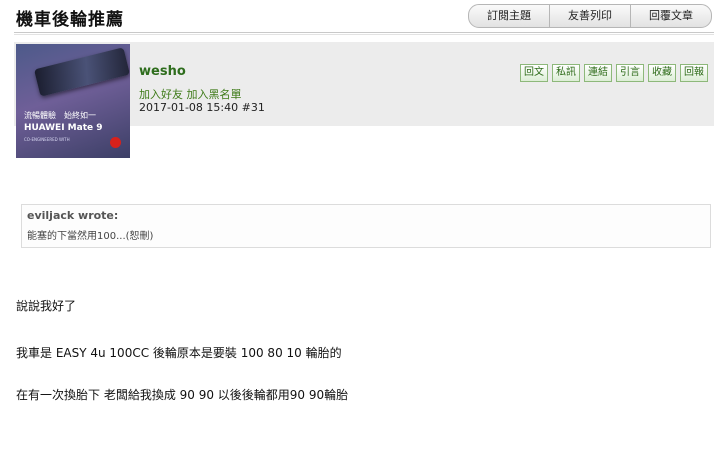 The image size is (720, 471). What do you see at coordinates (161, 94) in the screenshot?
I see `add-friend-link: 加入好友` at bounding box center [161, 94].